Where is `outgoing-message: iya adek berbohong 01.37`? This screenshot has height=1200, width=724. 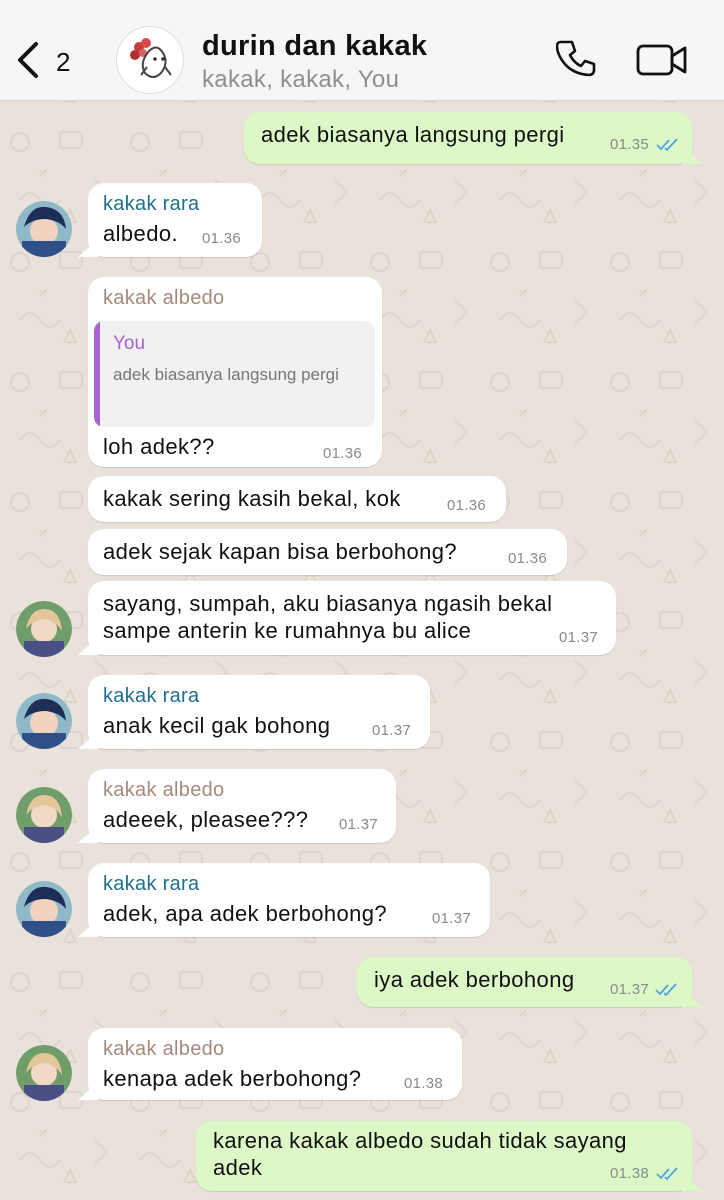
outgoing-message: iya adek berbohong 01.37 is located at coordinates (524, 982).